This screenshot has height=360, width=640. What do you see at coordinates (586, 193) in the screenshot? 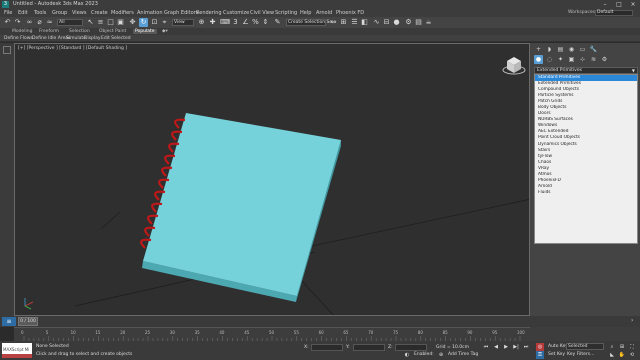
I see `list-item: Fluids` at bounding box center [586, 193].